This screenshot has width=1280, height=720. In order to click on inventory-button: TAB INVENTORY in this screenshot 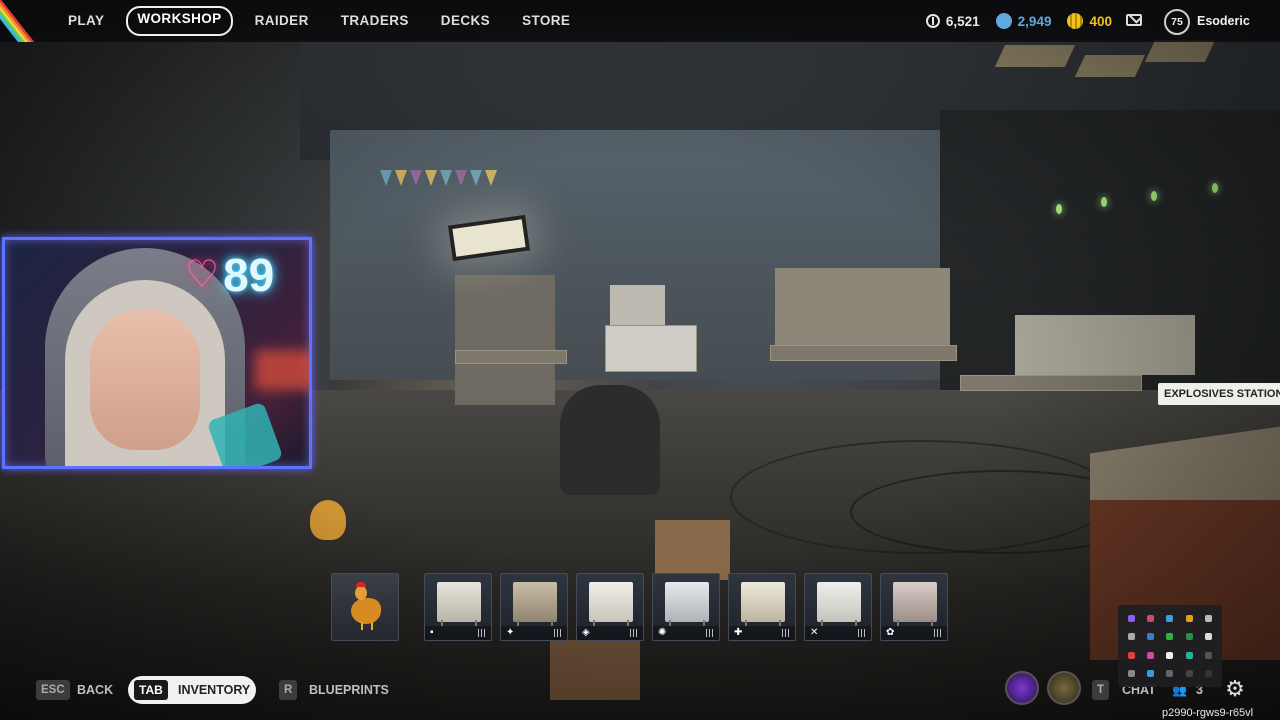, I will do `click(192, 690)`.